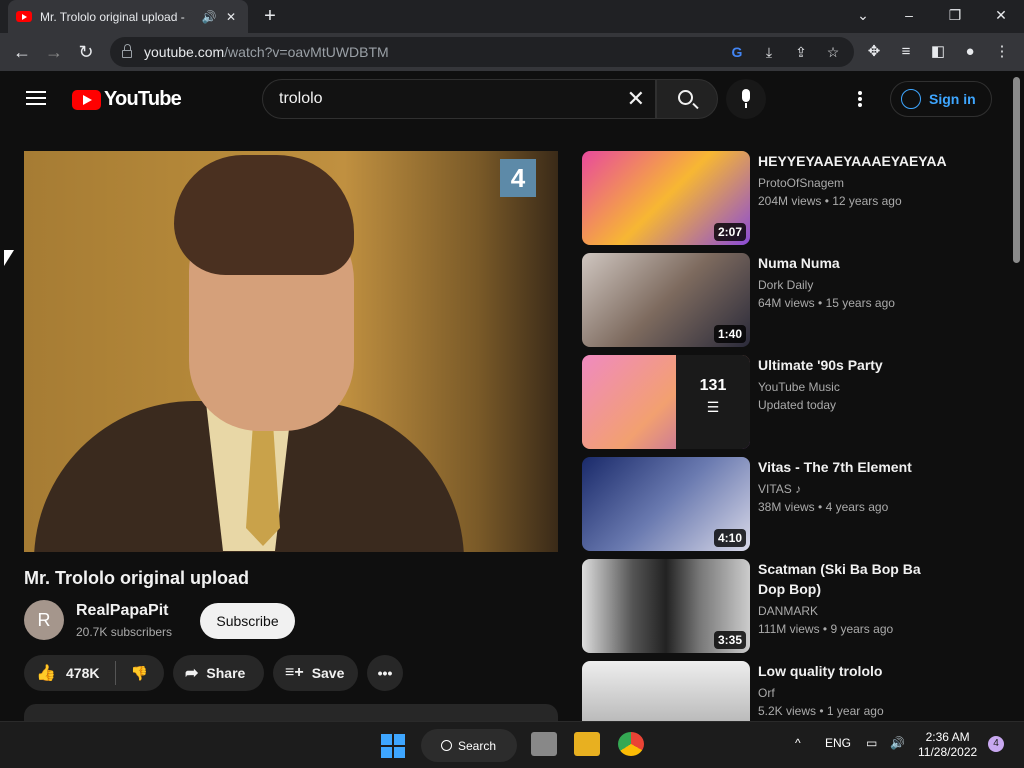 The width and height of the screenshot is (1024, 768). I want to click on youtube-header: YouTube trololo ✕ Sign in, so click(505, 99).